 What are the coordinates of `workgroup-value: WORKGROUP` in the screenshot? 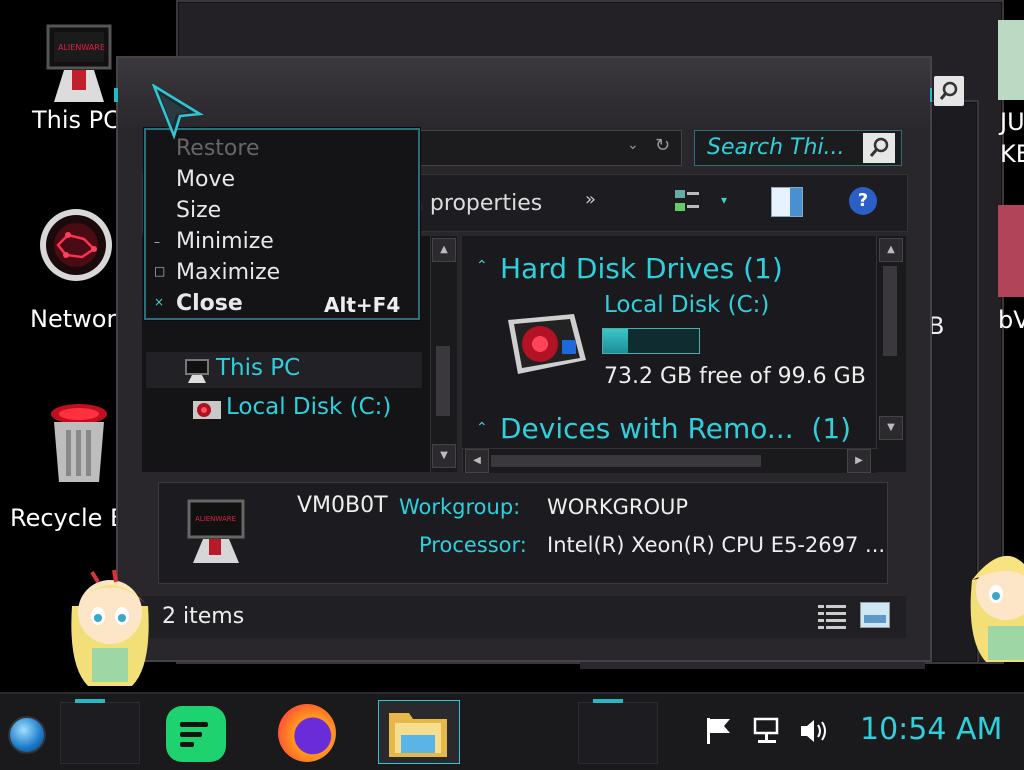 It's located at (618, 507).